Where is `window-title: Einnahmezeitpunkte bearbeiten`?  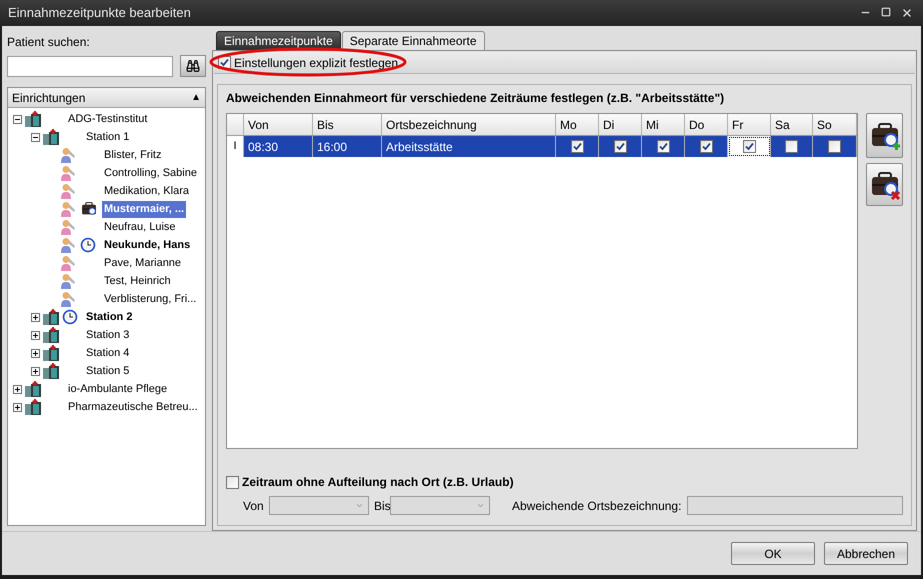
window-title: Einnahmezeitpunkte bearbeiten is located at coordinates (99, 13).